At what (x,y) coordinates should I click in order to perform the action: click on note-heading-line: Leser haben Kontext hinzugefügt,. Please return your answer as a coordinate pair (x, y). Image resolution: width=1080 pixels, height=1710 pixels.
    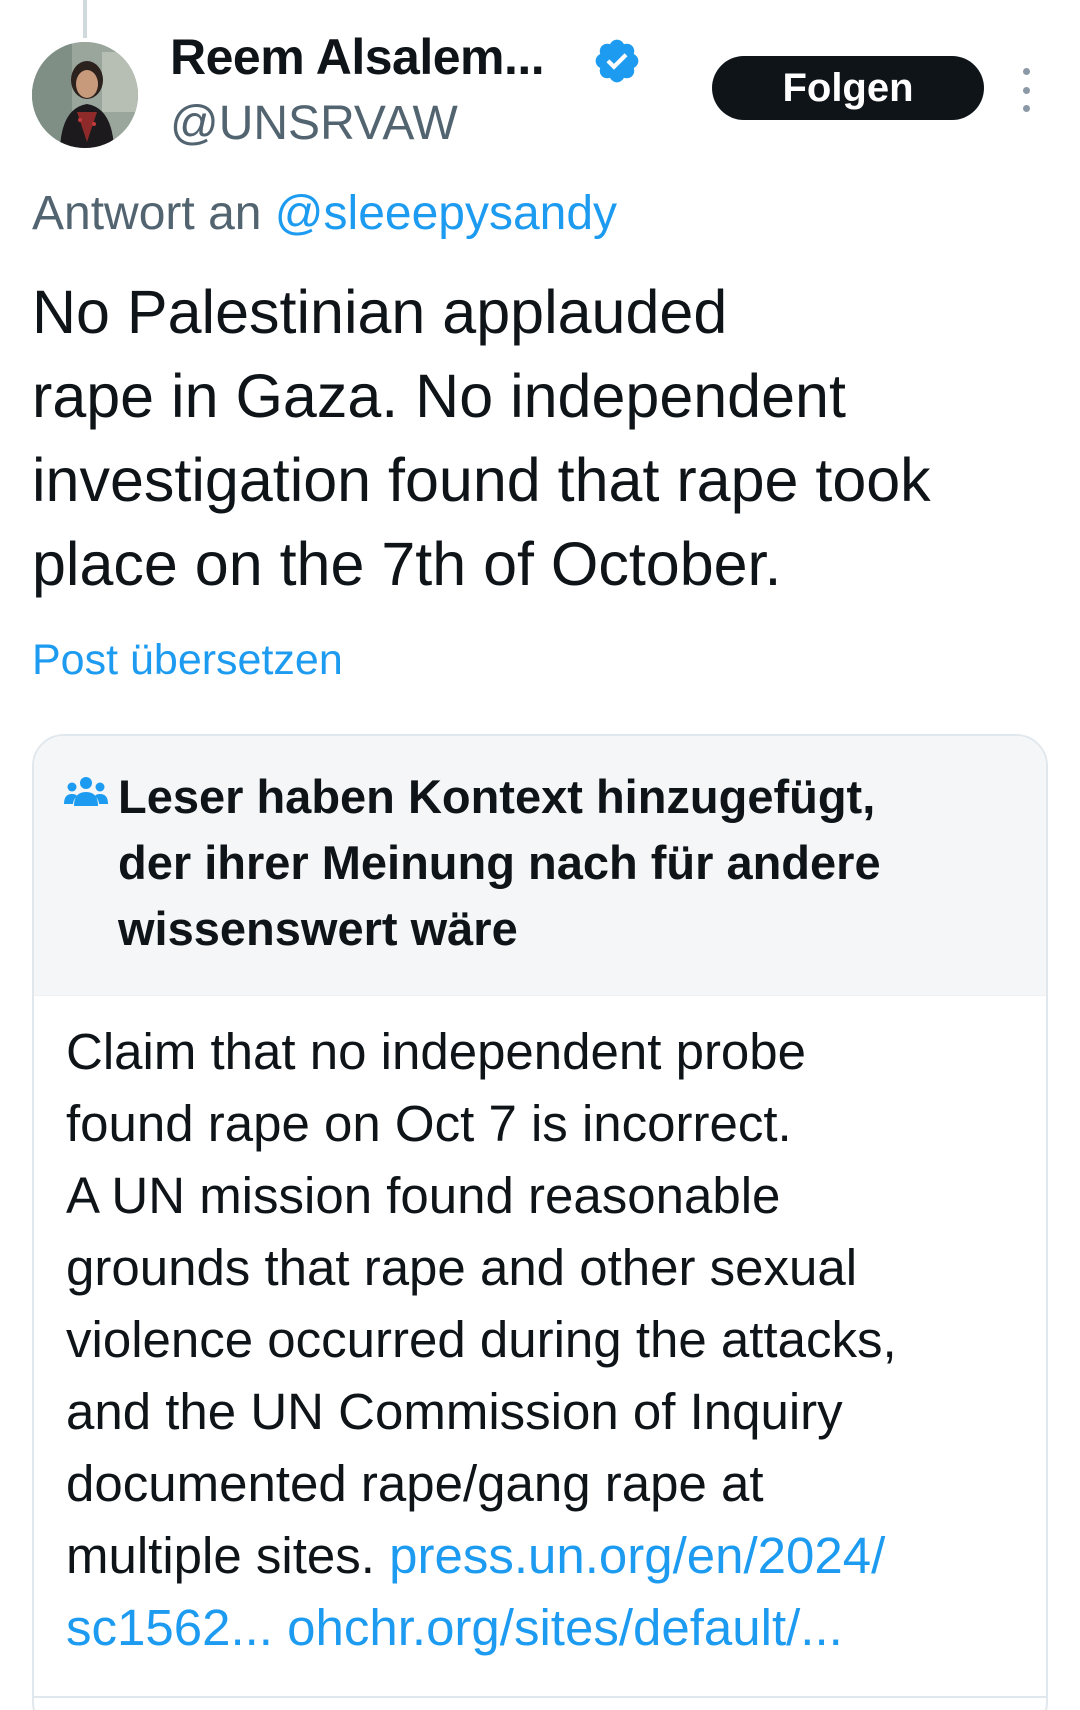
    Looking at the image, I should click on (497, 796).